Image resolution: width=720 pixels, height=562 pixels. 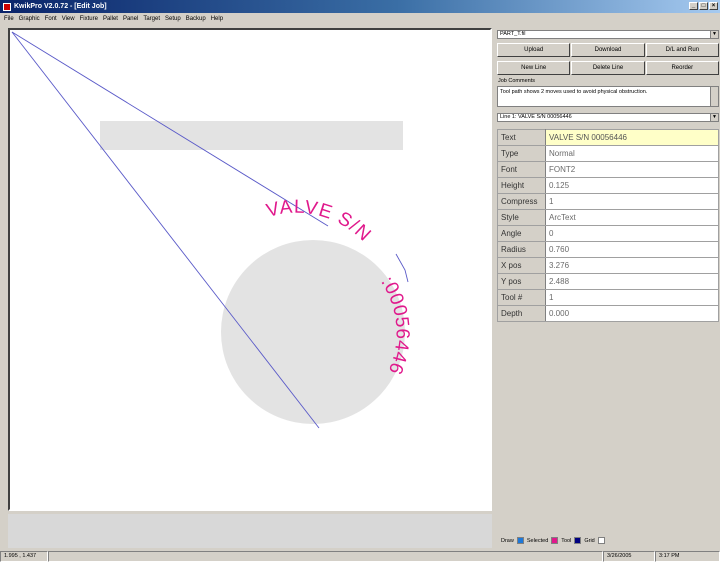 What do you see at coordinates (507, 540) in the screenshot?
I see `legend-draw-label: Draw` at bounding box center [507, 540].